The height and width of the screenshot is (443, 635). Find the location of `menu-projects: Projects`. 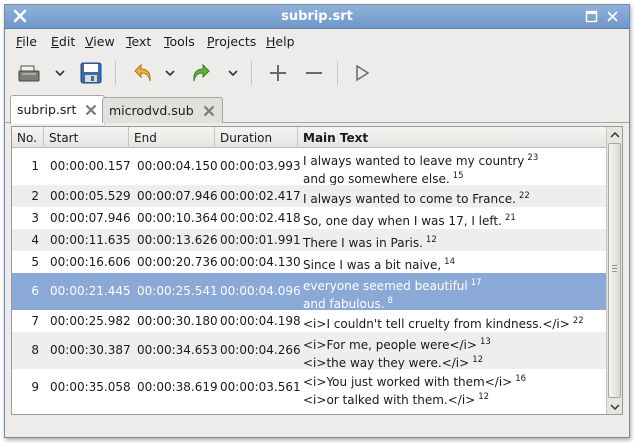

menu-projects: Projects is located at coordinates (231, 41).